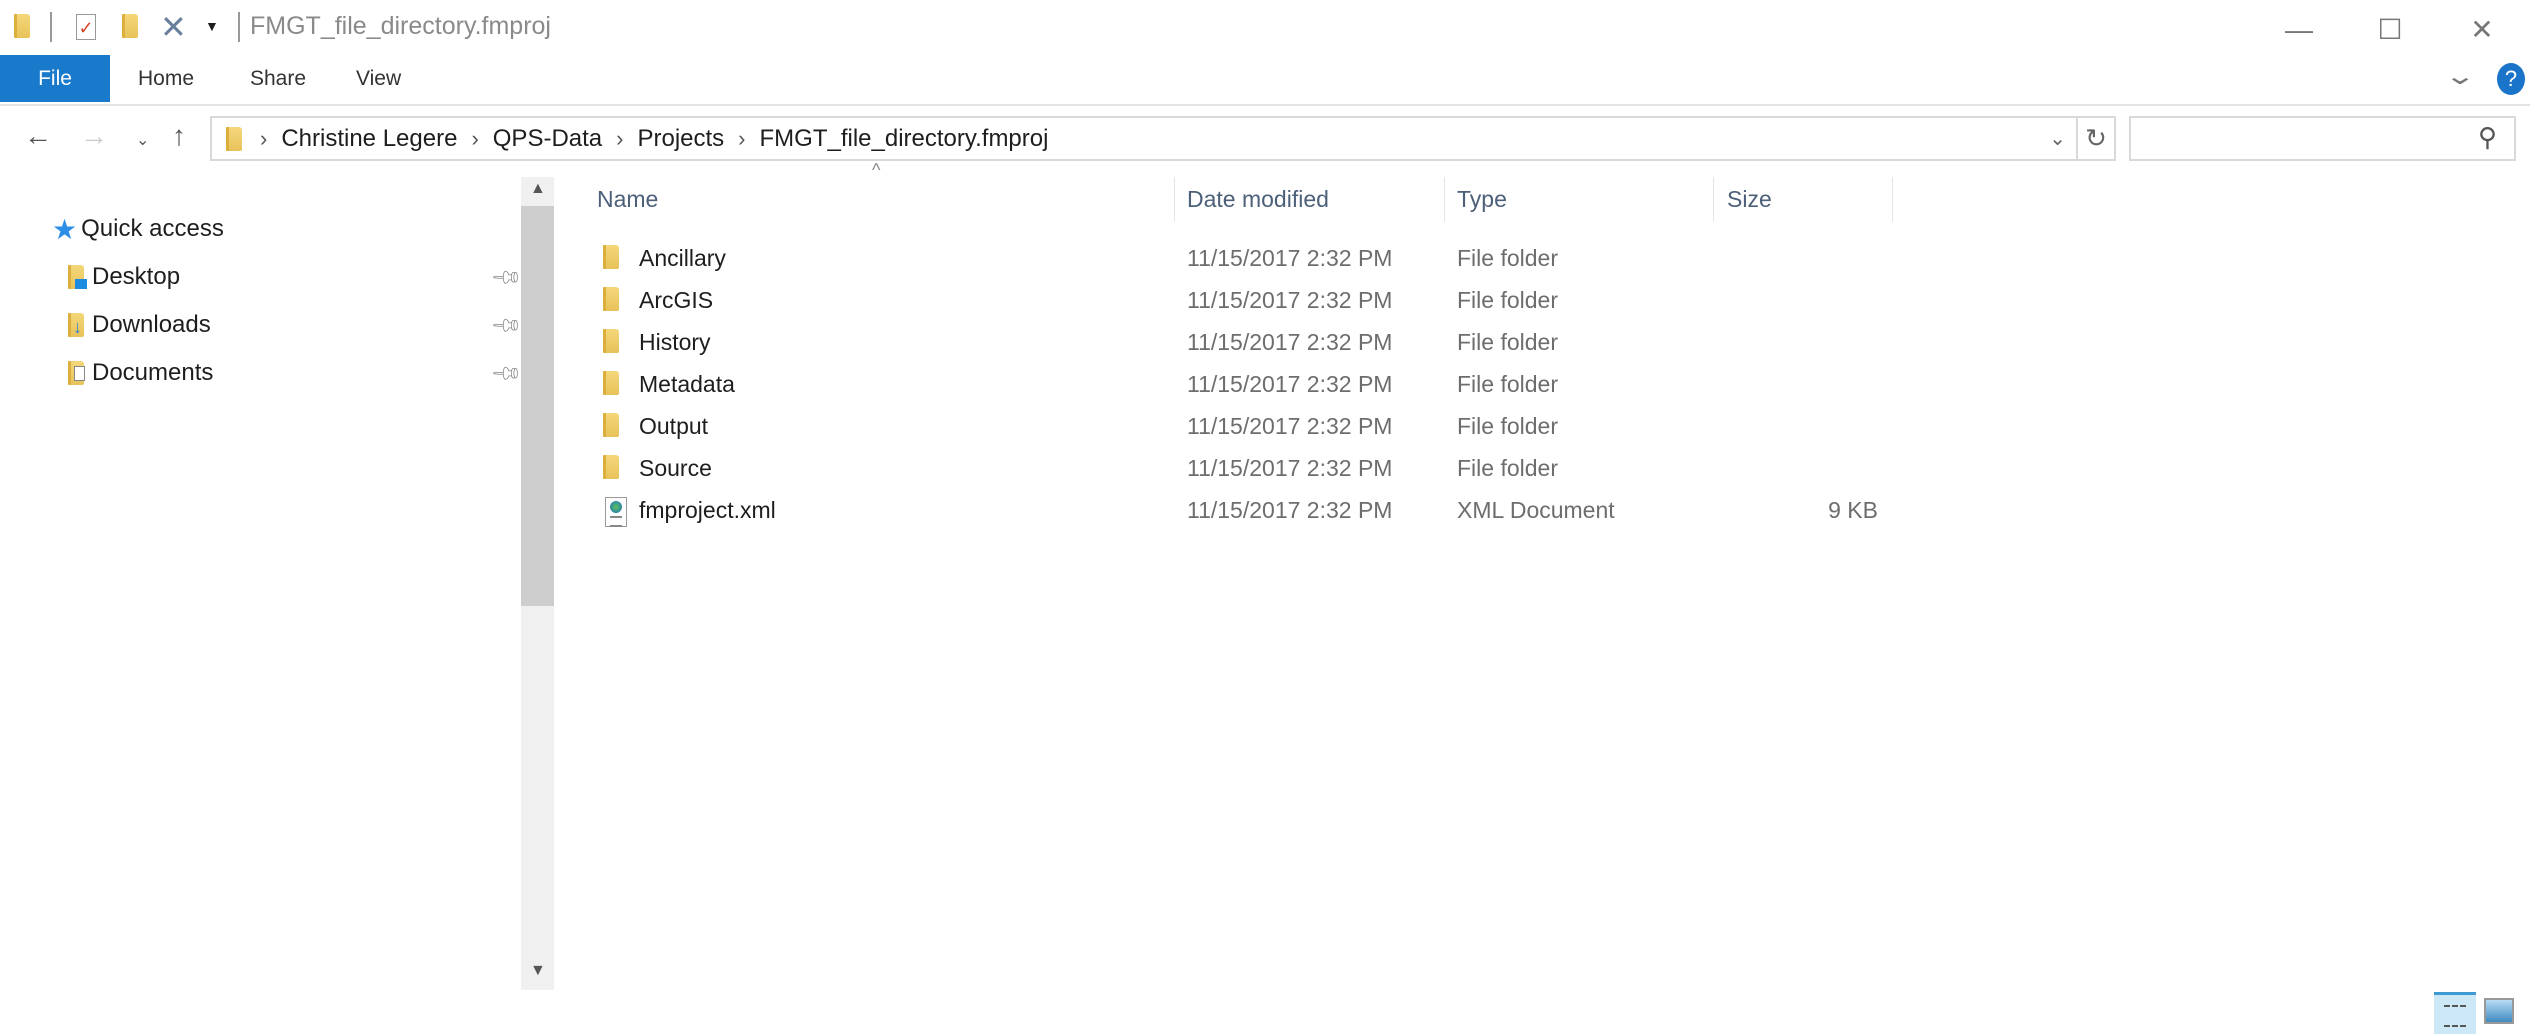  I want to click on desktop-icon, so click(77, 277).